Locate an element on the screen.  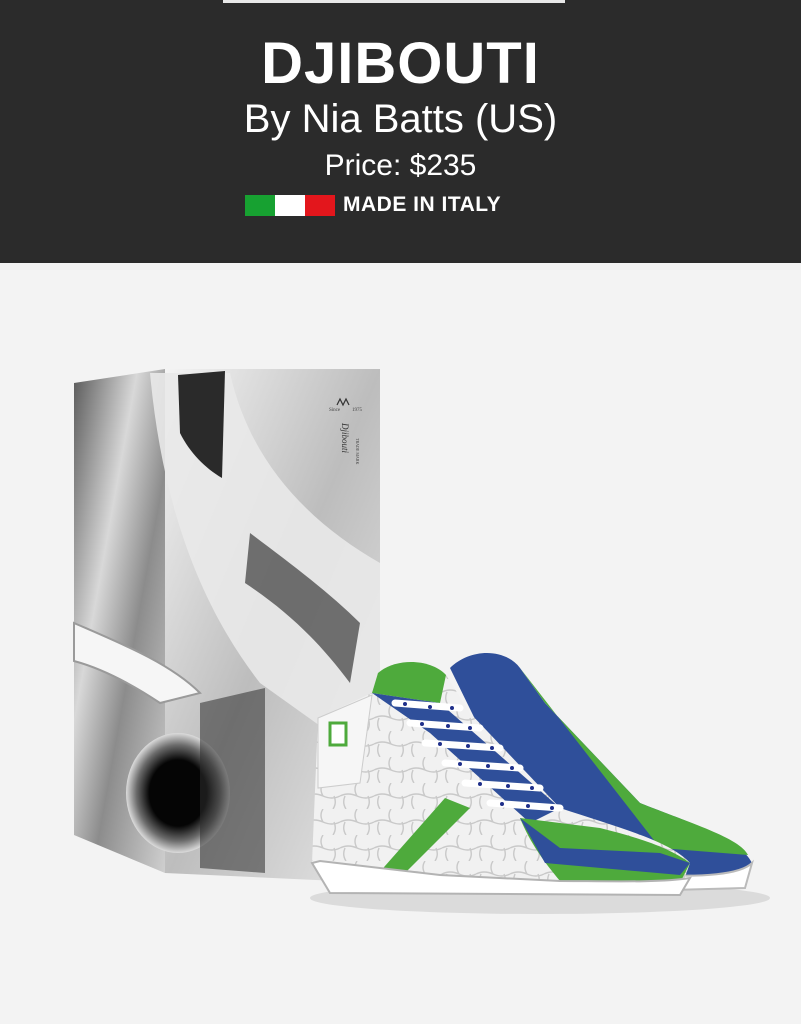
flag-green-stripe is located at coordinates (260, 205).